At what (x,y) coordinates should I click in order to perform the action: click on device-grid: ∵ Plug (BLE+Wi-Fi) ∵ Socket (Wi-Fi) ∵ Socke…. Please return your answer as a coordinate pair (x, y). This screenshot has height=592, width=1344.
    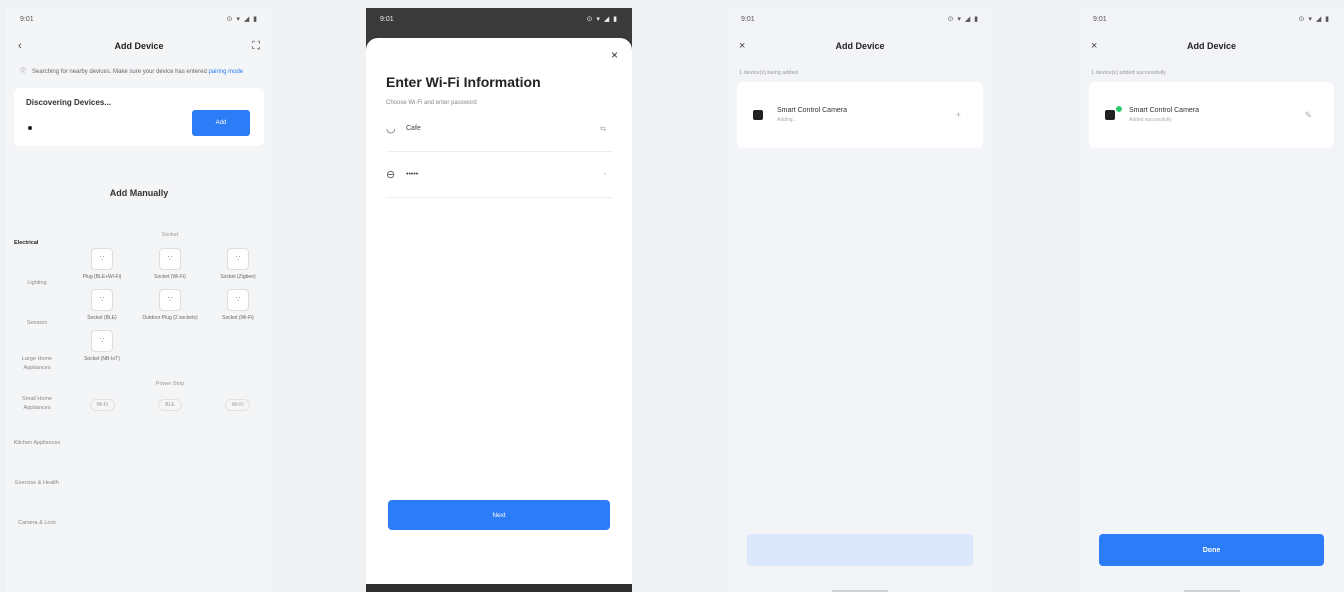
    Looking at the image, I should click on (170, 305).